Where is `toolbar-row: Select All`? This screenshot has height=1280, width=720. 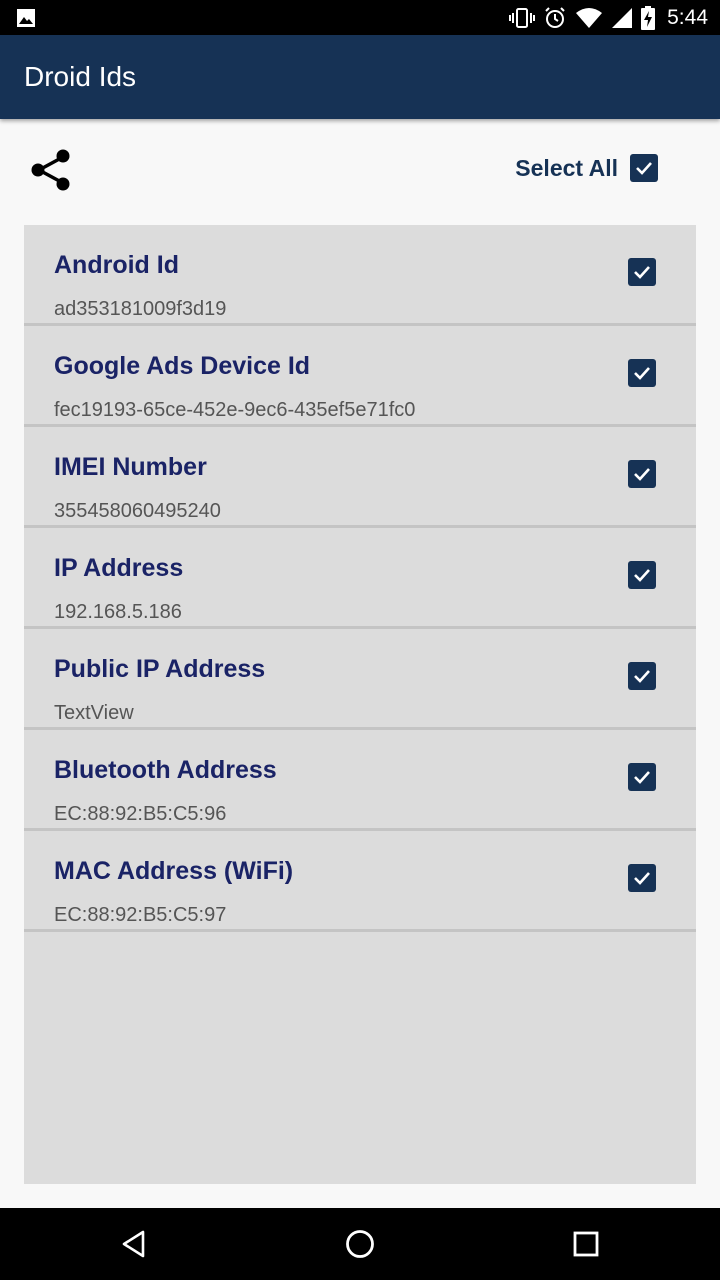 toolbar-row: Select All is located at coordinates (360, 172).